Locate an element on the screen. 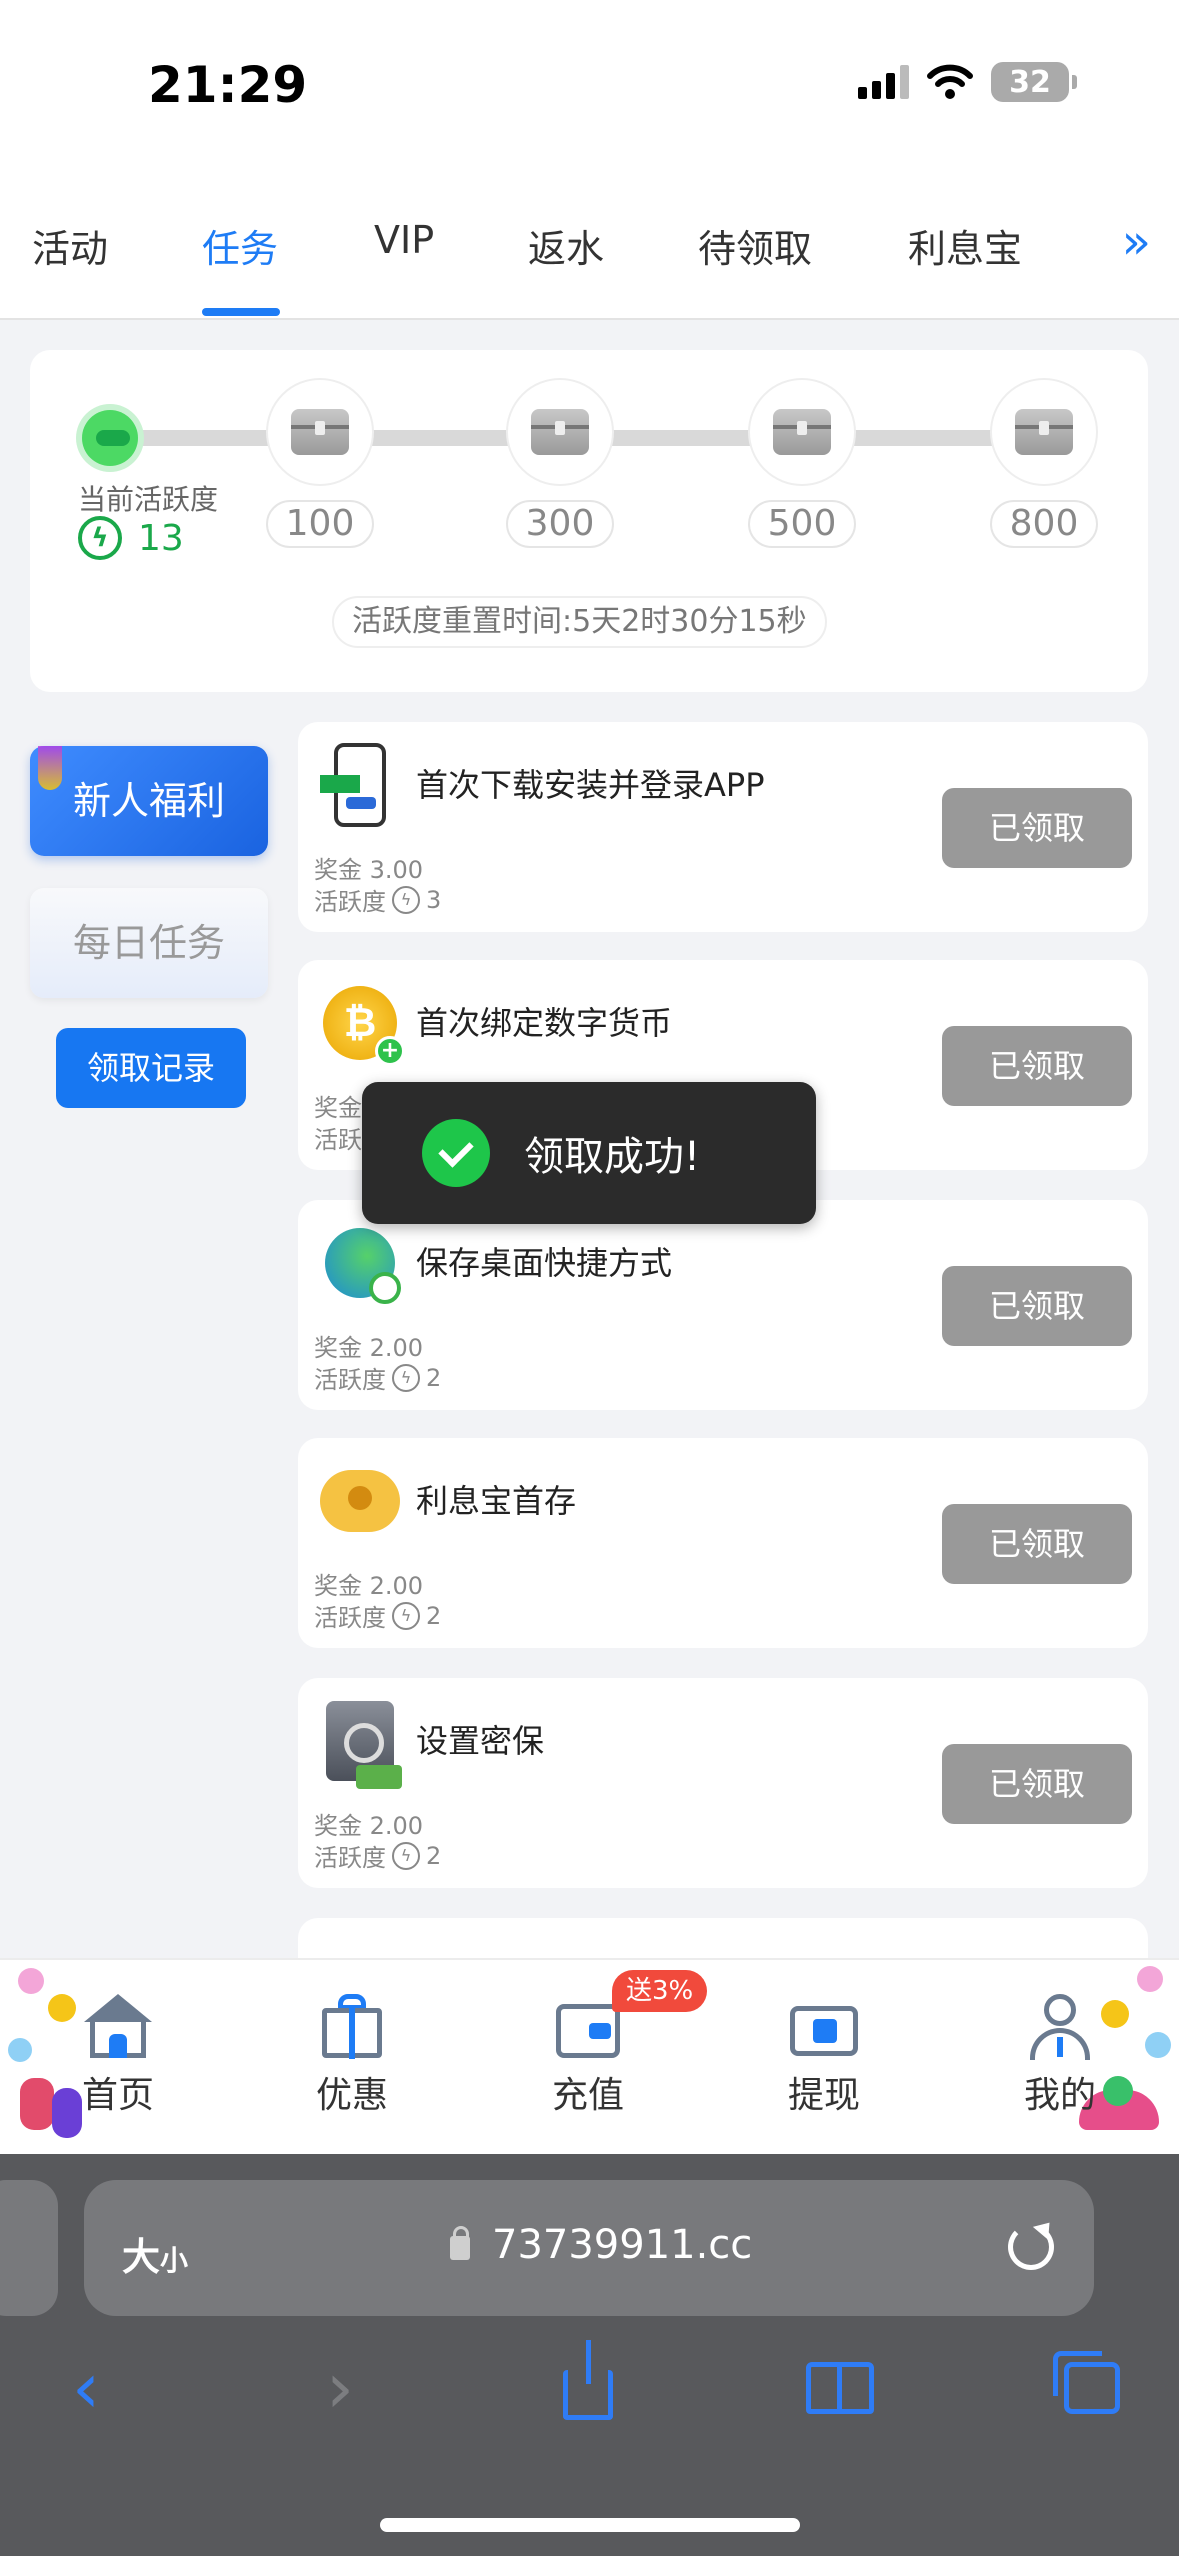 The height and width of the screenshot is (2556, 1179). active-tab-indicator is located at coordinates (241, 312).